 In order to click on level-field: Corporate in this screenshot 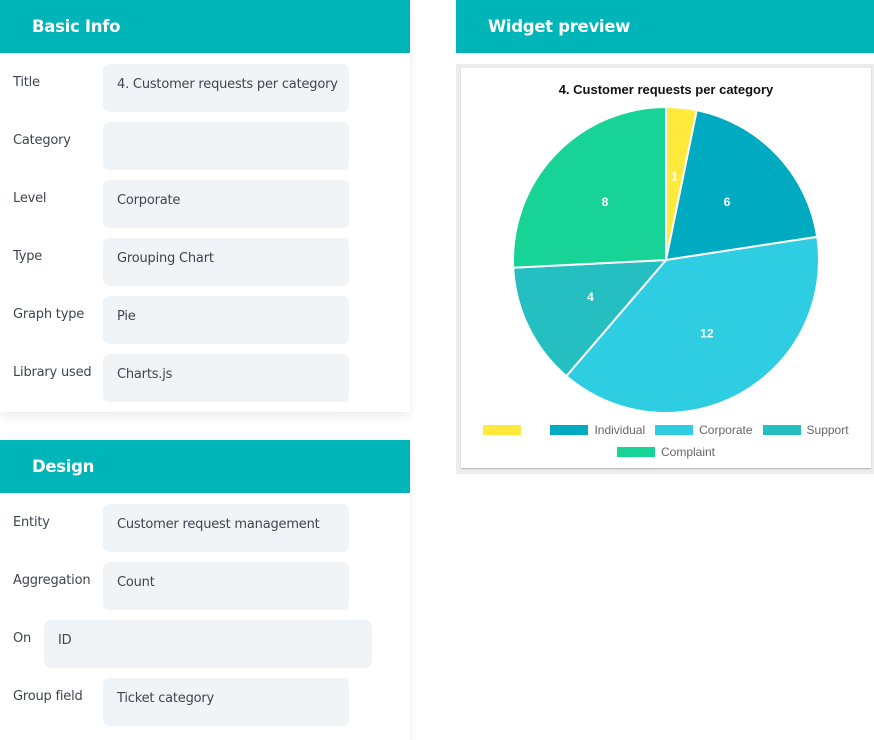, I will do `click(226, 204)`.